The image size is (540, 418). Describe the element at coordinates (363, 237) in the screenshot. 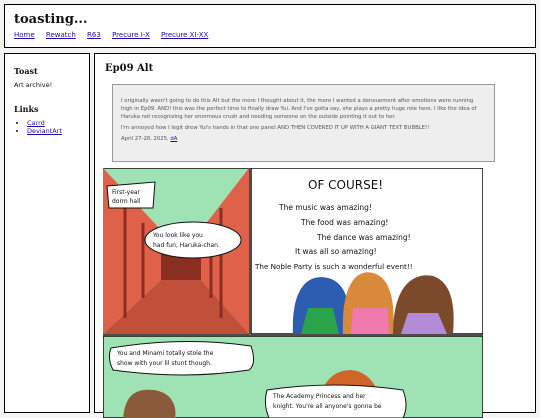

I see `comic-text: The dance was amazing!` at that location.